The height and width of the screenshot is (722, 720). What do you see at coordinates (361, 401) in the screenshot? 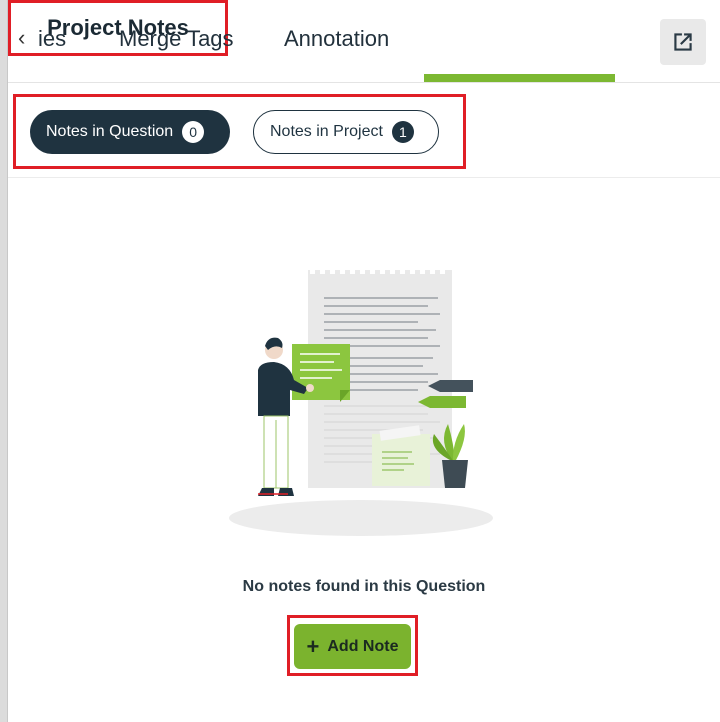
I see `empty-notes-illustration` at bounding box center [361, 401].